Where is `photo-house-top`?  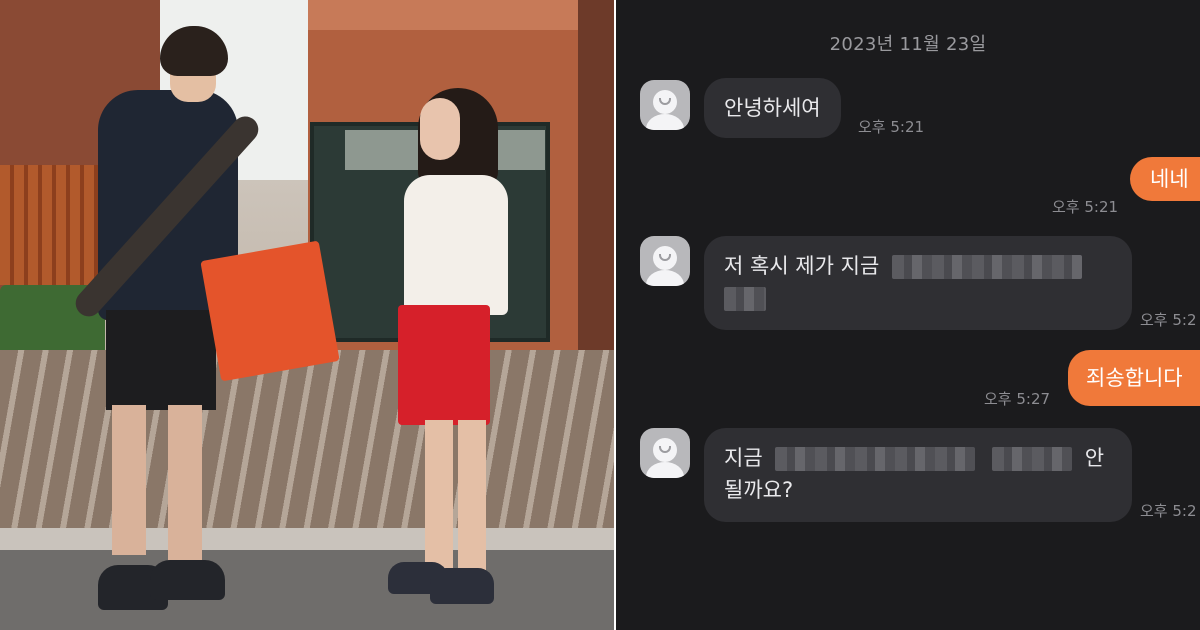 photo-house-top is located at coordinates (448, 15).